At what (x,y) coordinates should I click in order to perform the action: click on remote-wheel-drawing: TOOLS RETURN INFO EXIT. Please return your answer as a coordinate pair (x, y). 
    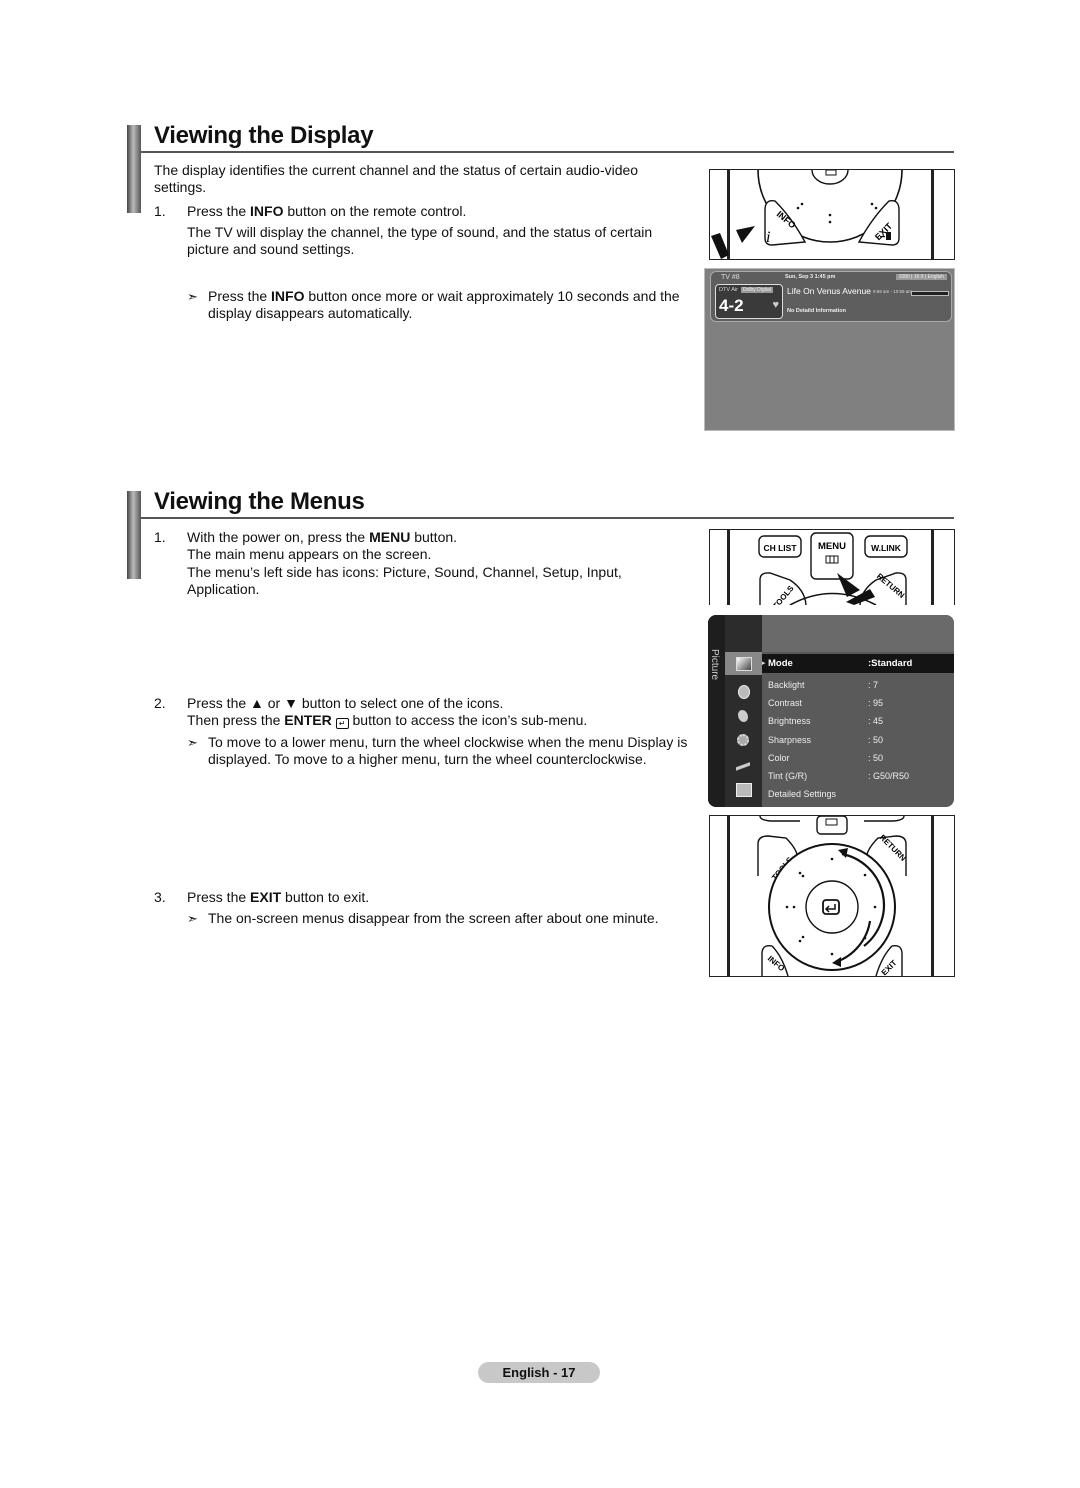
    Looking at the image, I should click on (830, 896).